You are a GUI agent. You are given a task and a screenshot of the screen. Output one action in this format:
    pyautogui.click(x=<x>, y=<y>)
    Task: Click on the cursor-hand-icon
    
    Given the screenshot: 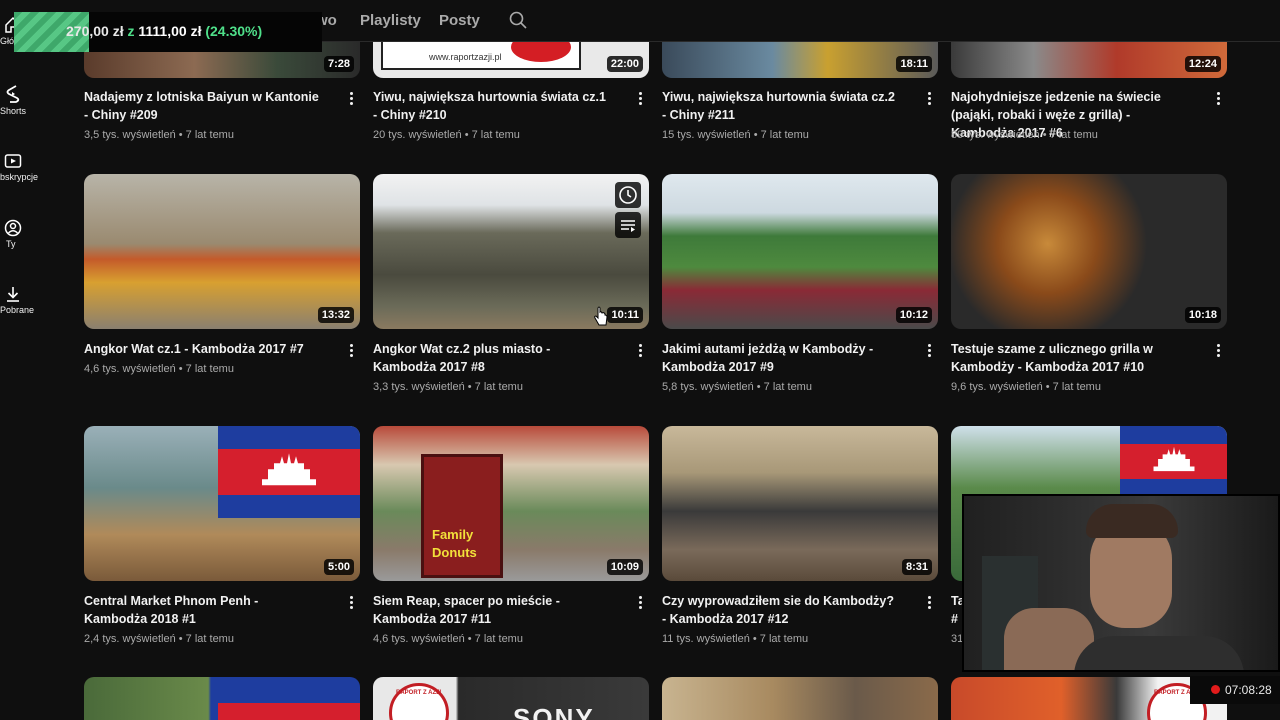 What is the action you would take?
    pyautogui.click(x=601, y=316)
    